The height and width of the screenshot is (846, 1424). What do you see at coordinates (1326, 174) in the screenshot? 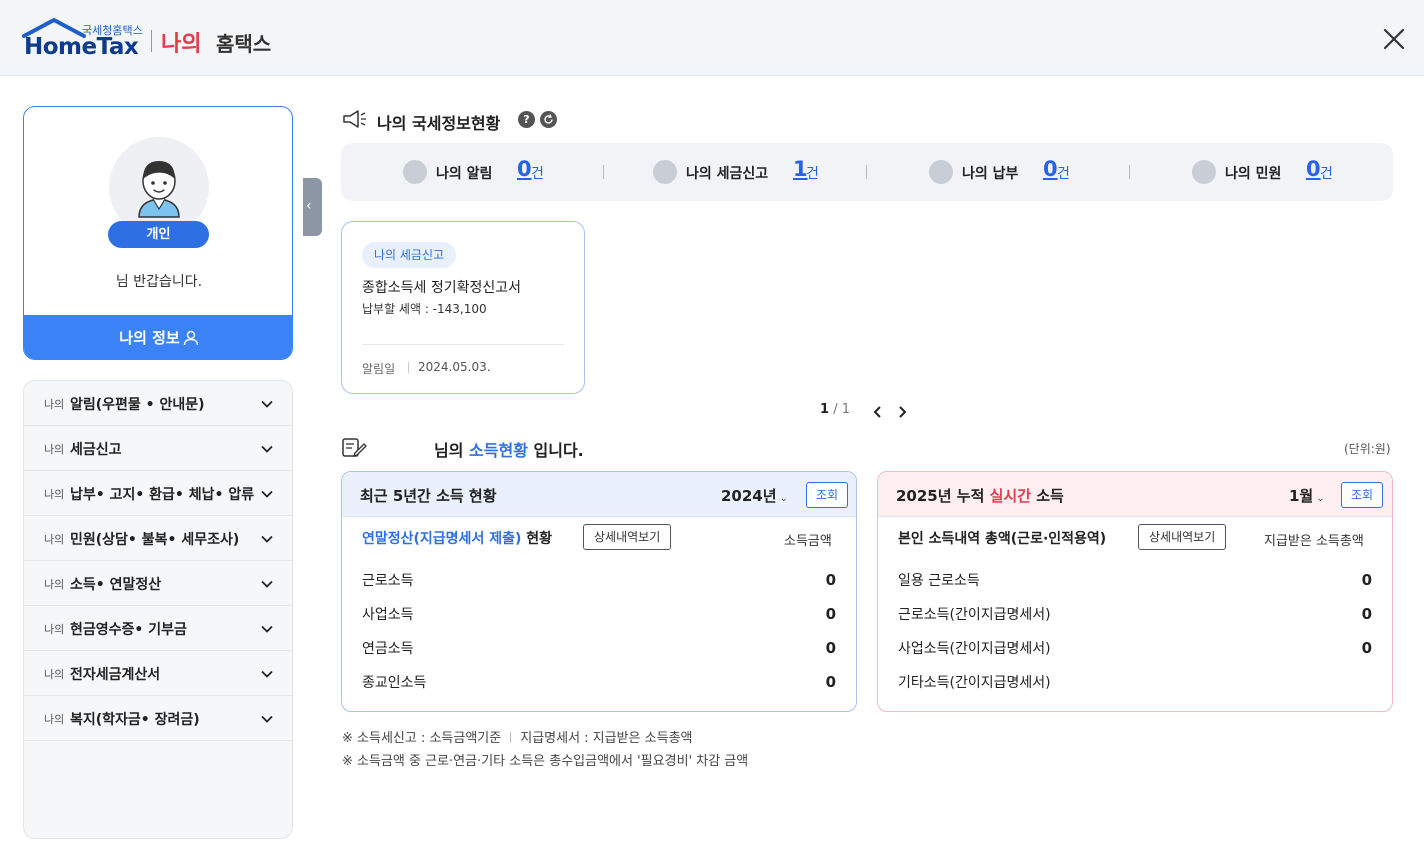
I see `status-unit: 건` at bounding box center [1326, 174].